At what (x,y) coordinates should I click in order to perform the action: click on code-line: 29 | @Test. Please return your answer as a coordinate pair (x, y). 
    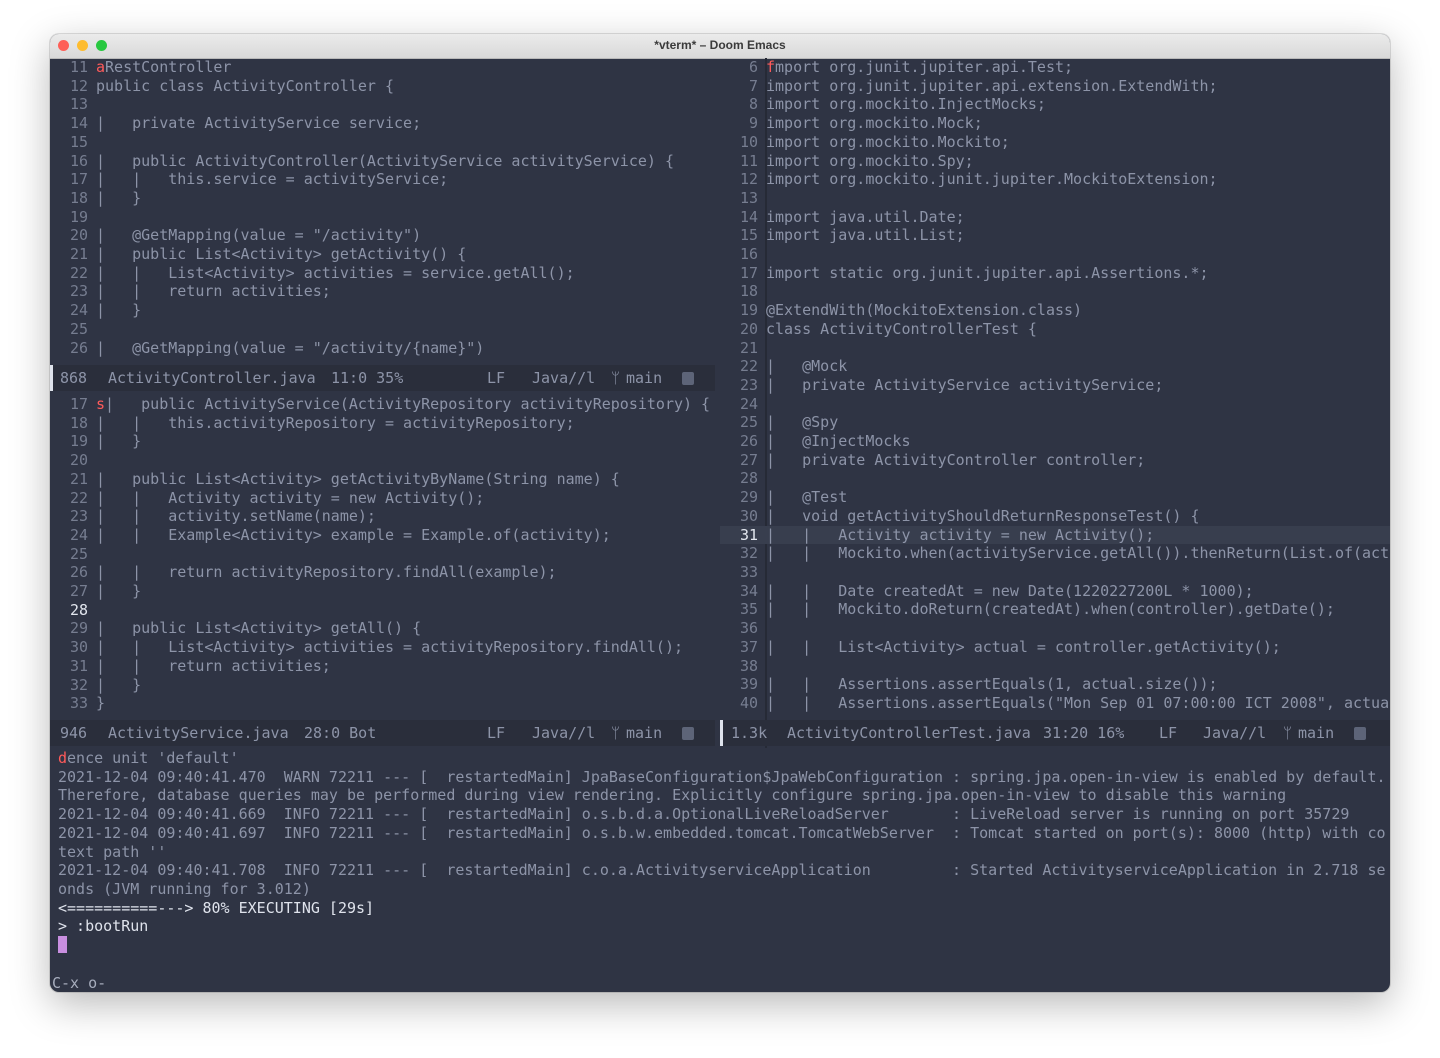
    Looking at the image, I should click on (1055, 497).